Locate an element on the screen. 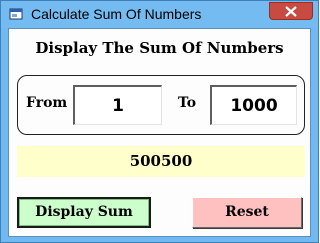  close-icon is located at coordinates (291, 11).